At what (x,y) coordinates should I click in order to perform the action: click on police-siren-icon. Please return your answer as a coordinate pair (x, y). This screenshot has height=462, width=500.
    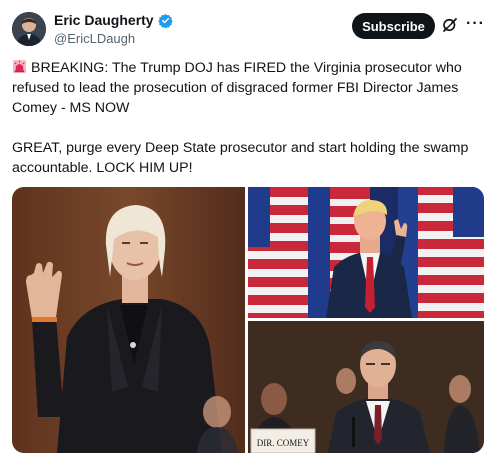
    Looking at the image, I should click on (19, 66).